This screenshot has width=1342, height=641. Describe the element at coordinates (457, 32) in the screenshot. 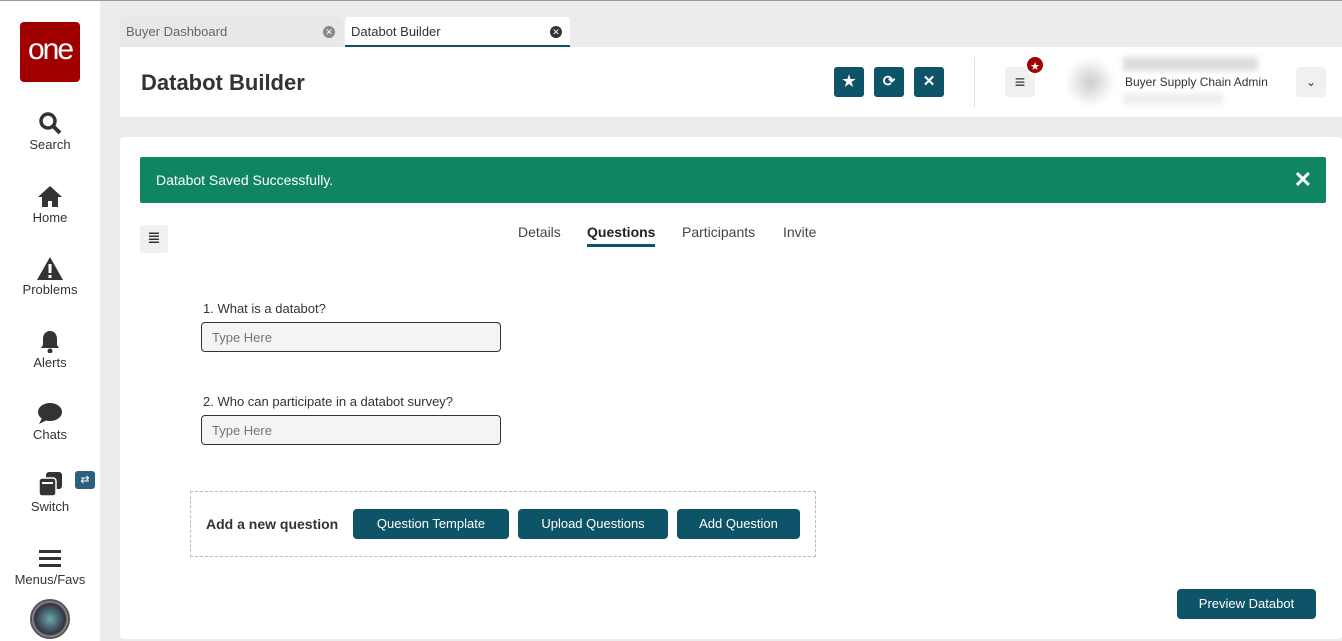

I see `tab-databot-builder: Databot Builder ✕` at that location.